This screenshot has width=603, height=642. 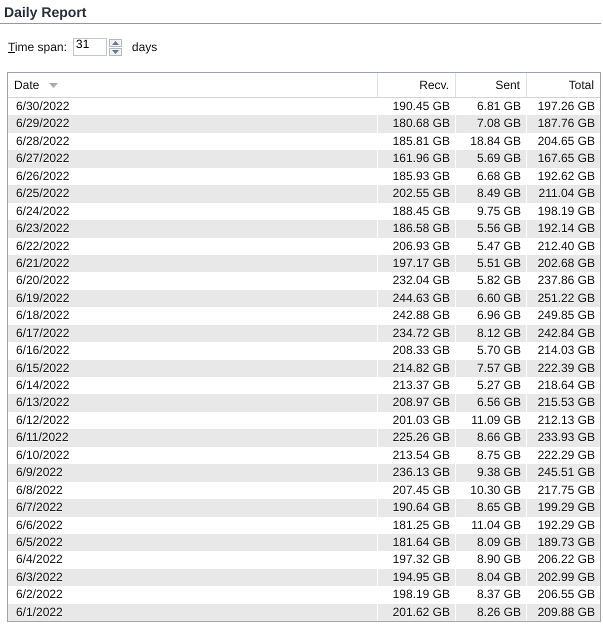 I want to click on column-header: Date, so click(x=193, y=85).